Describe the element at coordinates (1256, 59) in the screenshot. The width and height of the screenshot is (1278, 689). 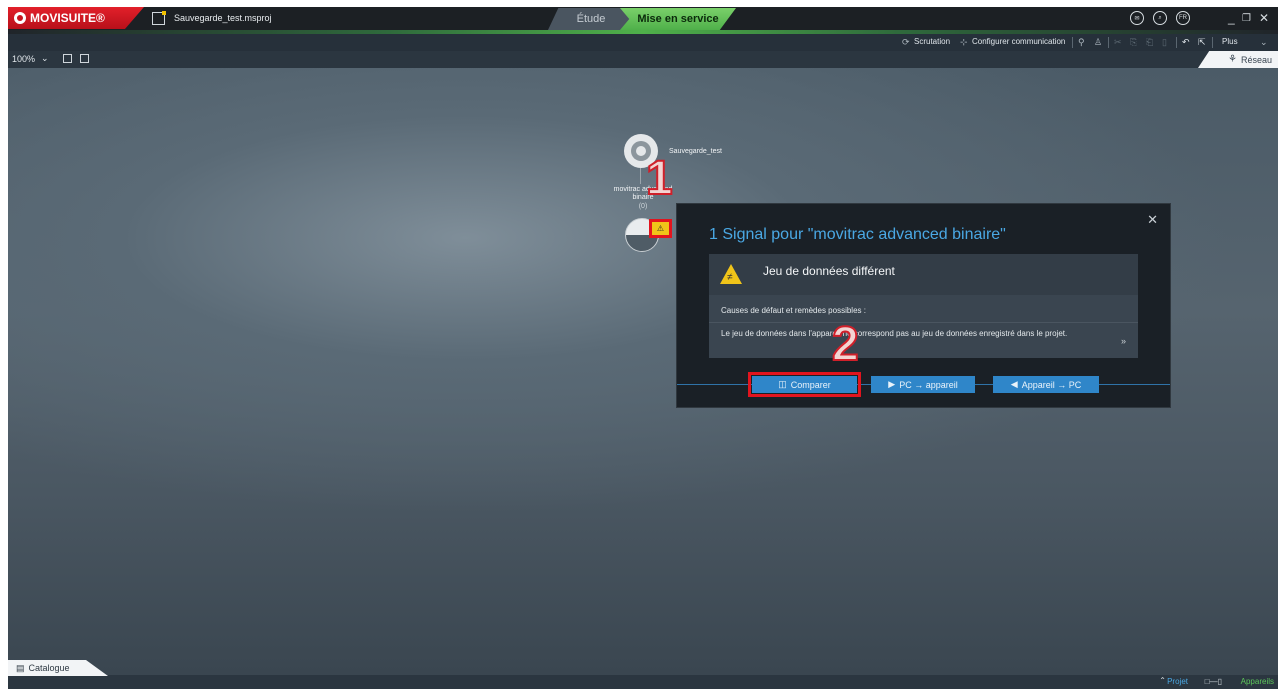
I see `tab-reseau-label: Réseau` at that location.